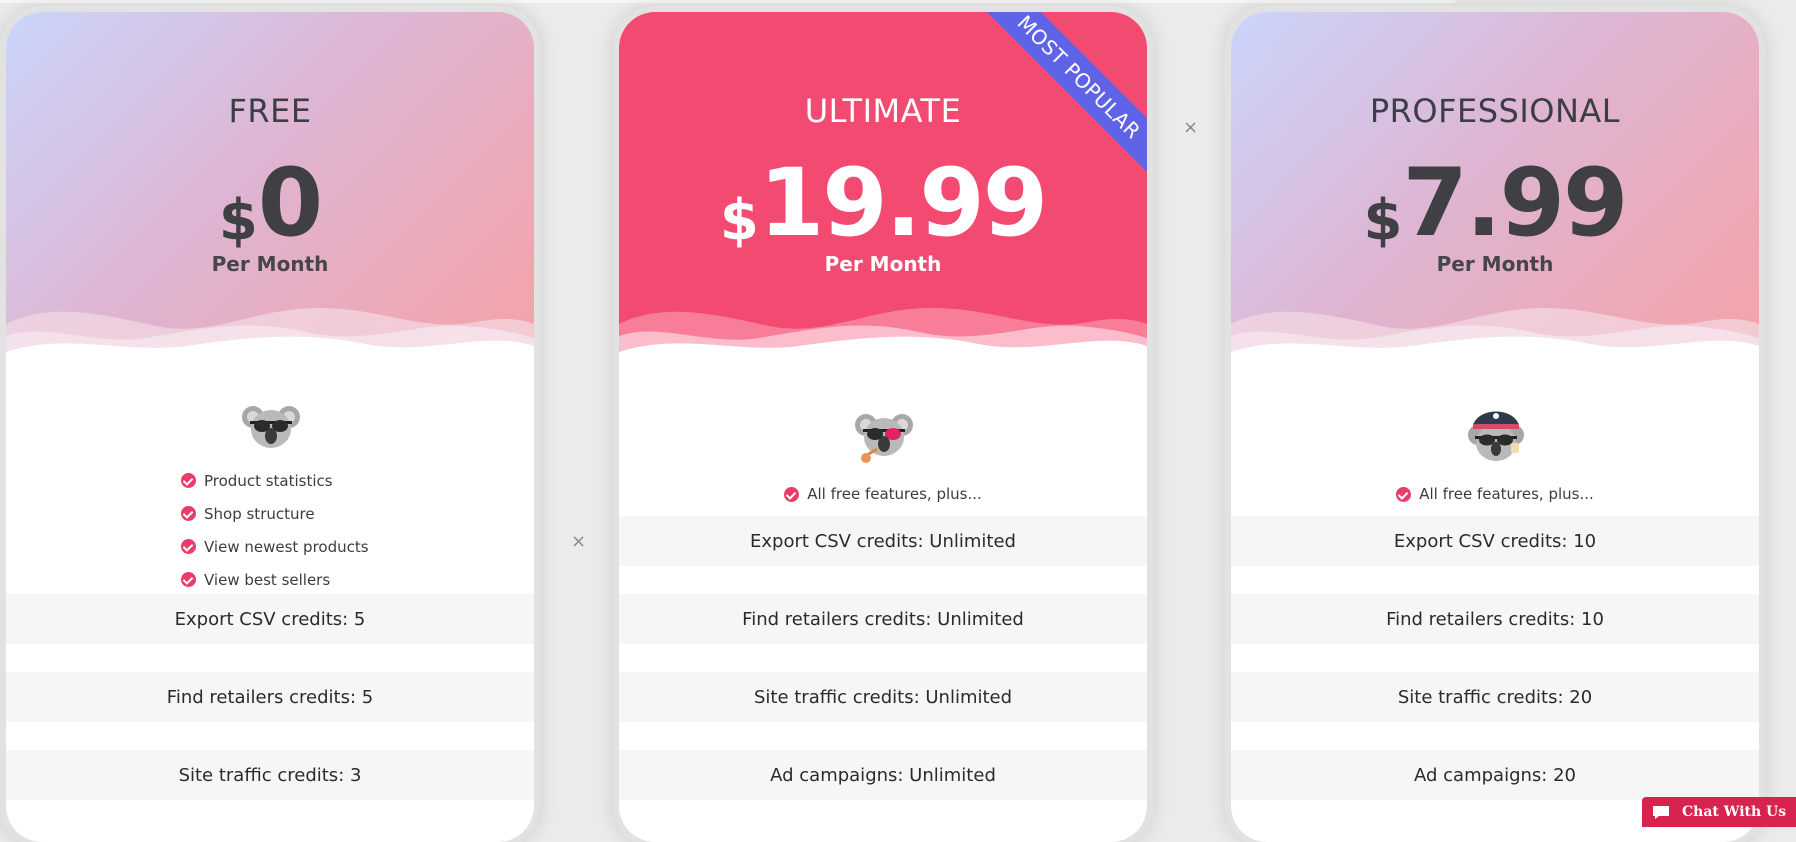 This screenshot has width=1796, height=842. I want to click on feature-label: View newest products, so click(286, 546).